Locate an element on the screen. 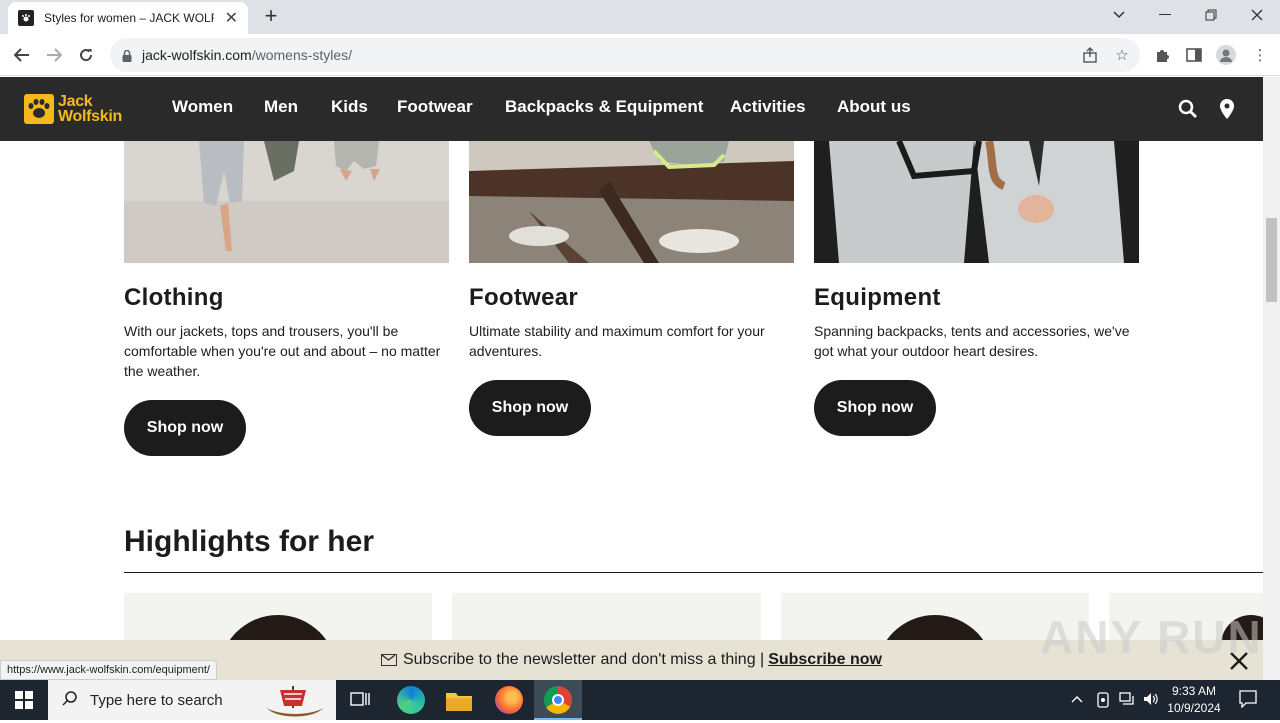  bookmark-star-icon: ☆ is located at coordinates (1122, 55).